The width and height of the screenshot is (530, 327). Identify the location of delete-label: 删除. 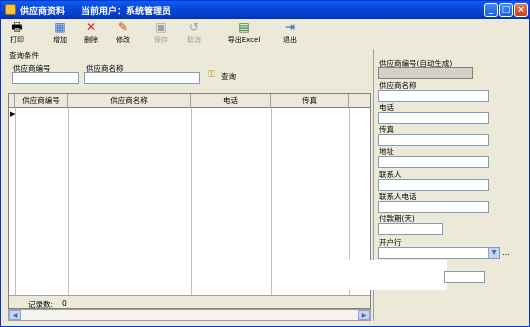
(91, 40).